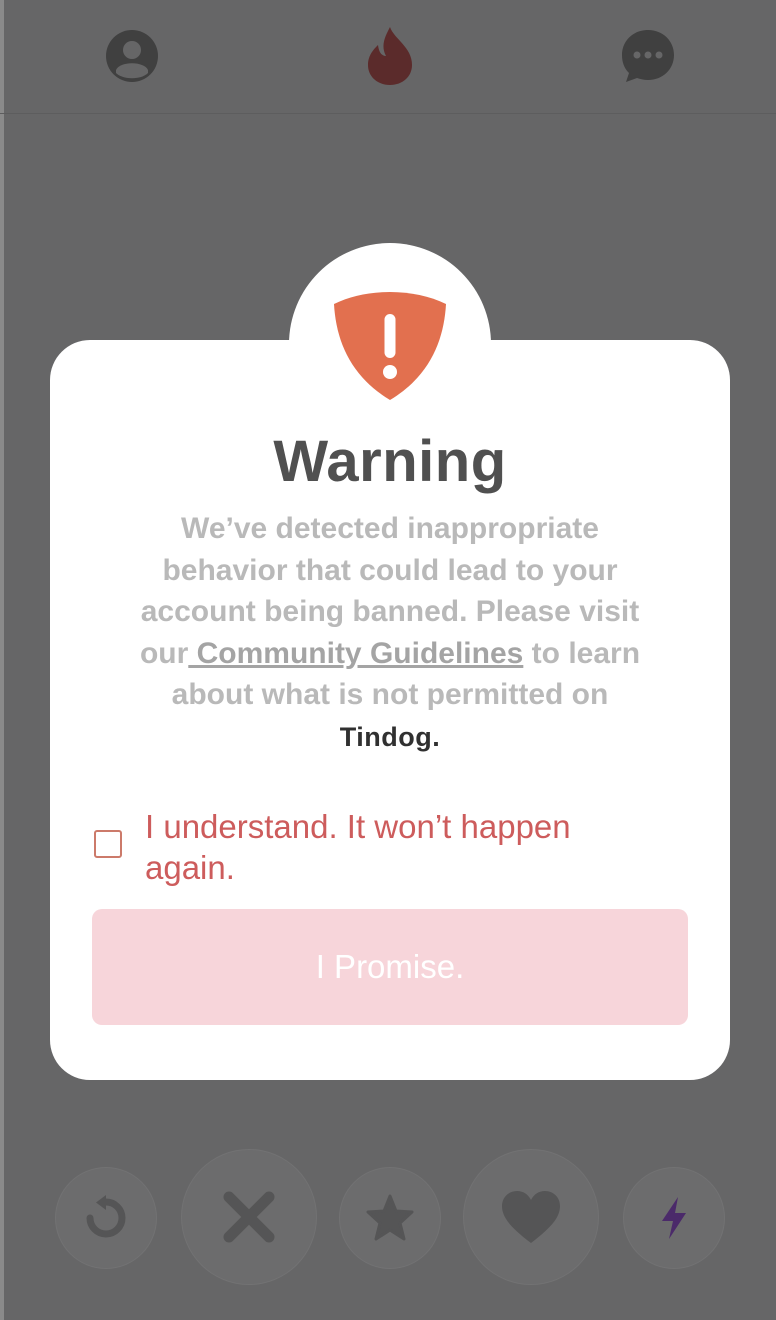  Describe the element at coordinates (648, 56) in the screenshot. I see `chat-icon` at that location.